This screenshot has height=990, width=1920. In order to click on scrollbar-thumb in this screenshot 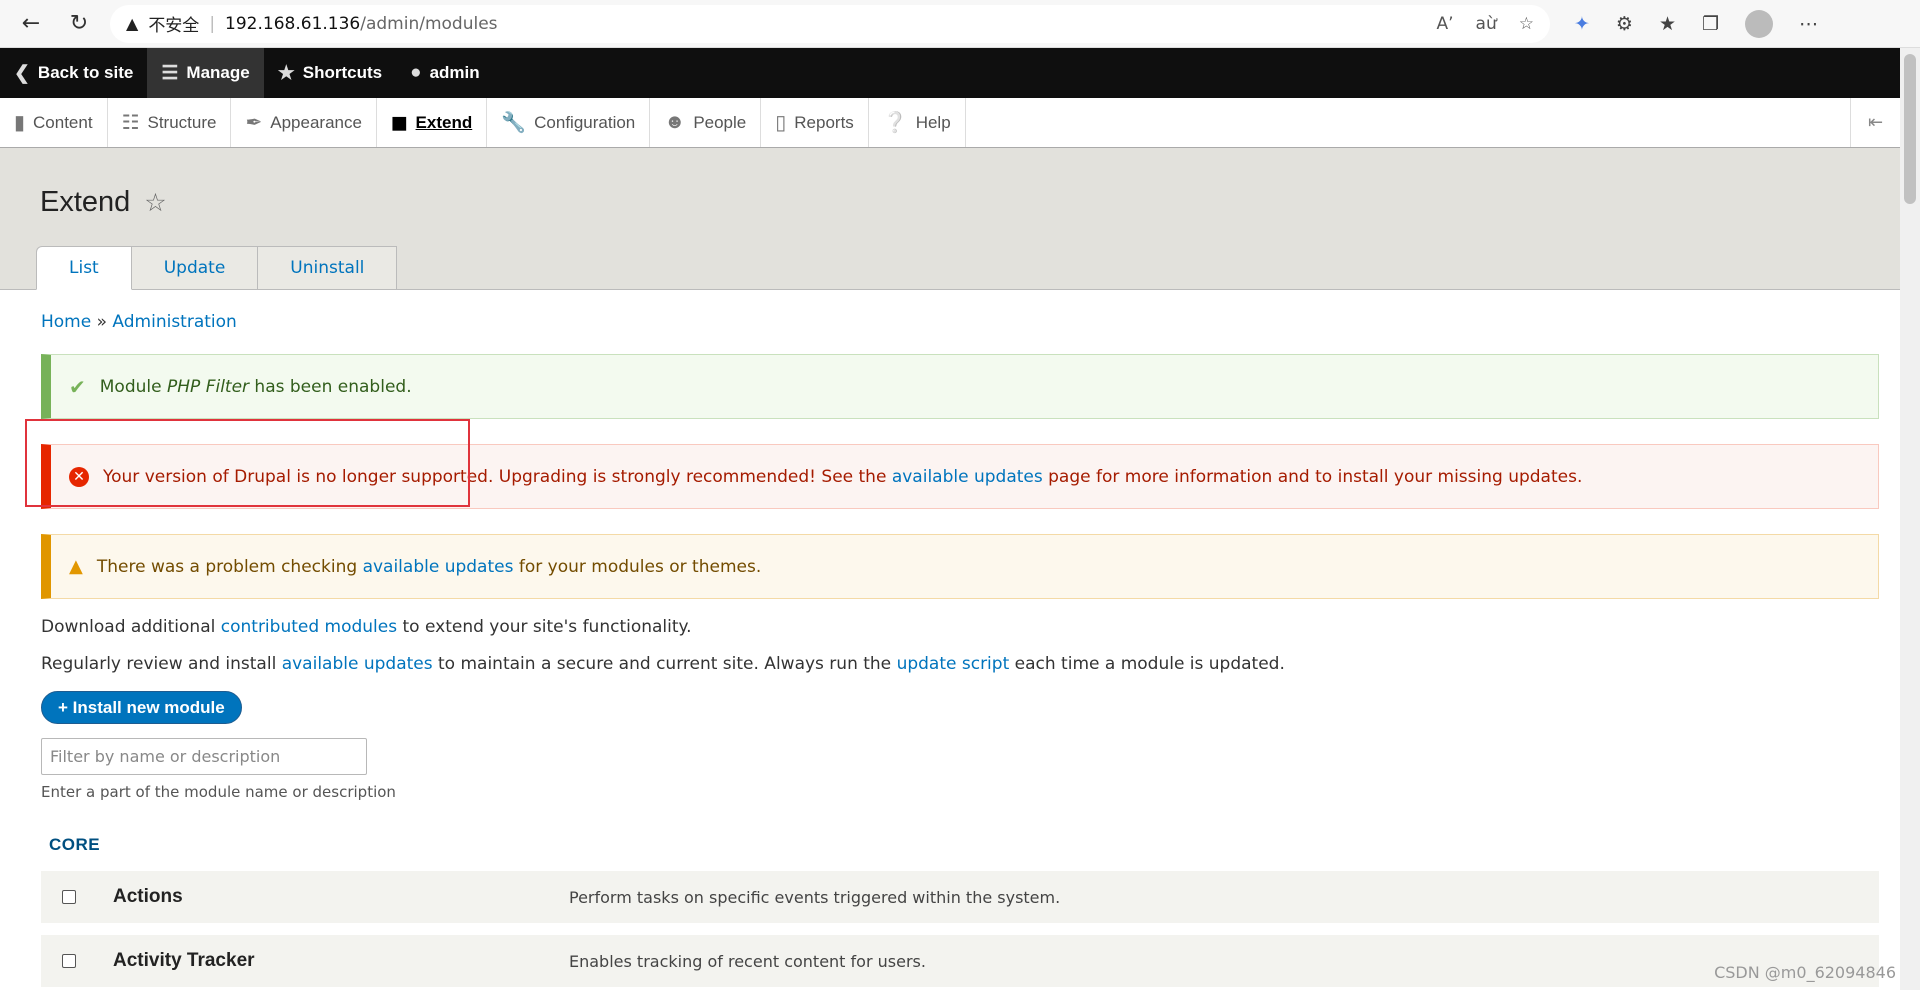, I will do `click(1910, 129)`.